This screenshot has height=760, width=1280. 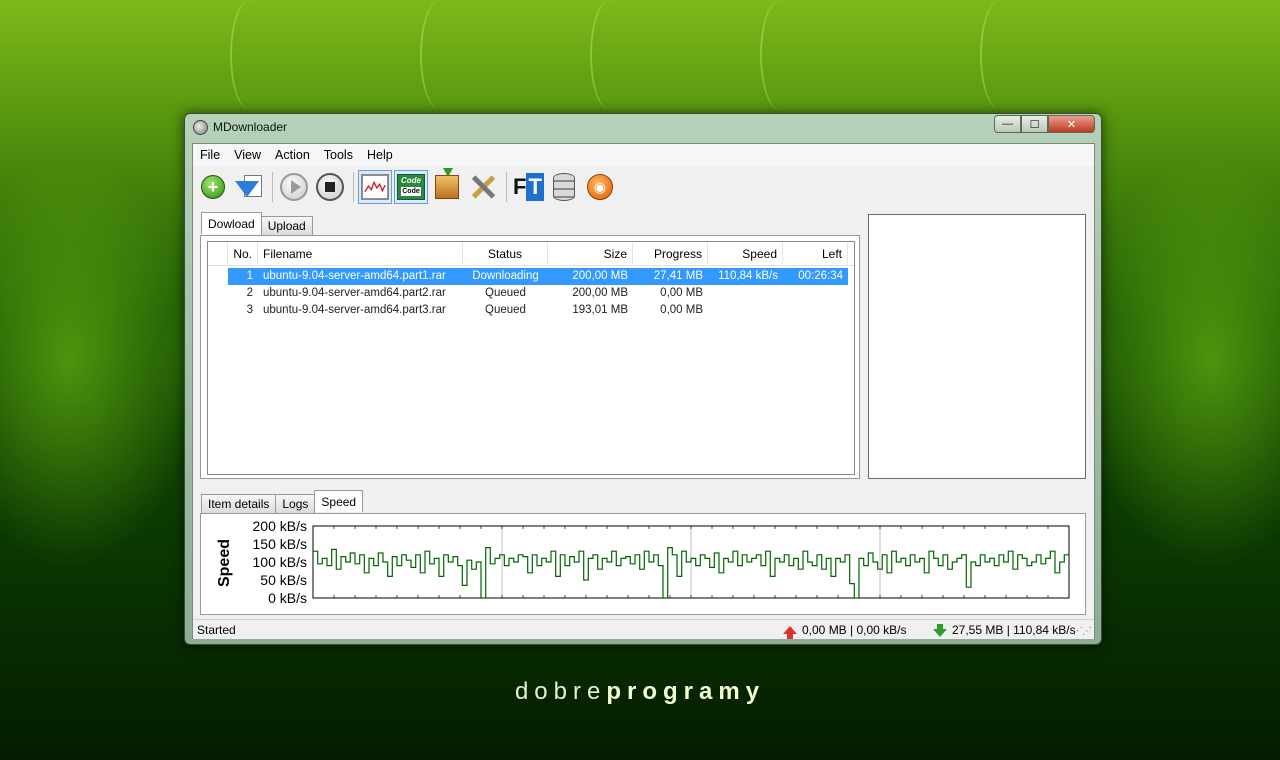 I want to click on column-header-size: Size, so click(x=590, y=254).